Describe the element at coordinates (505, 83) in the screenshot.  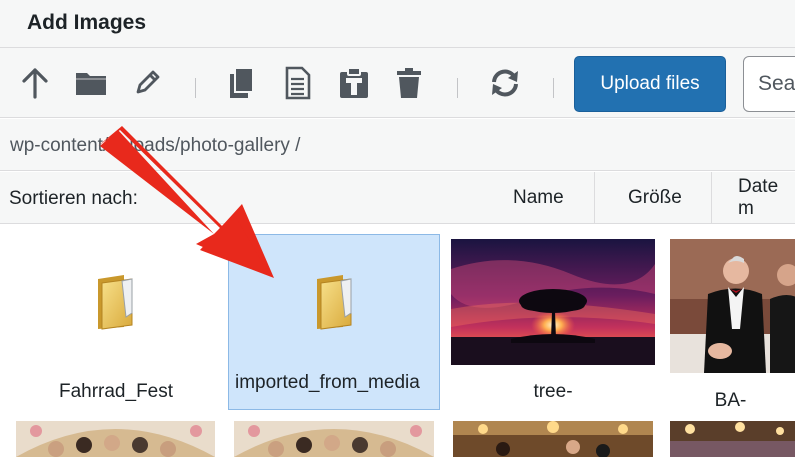
I see `refresh-icon` at that location.